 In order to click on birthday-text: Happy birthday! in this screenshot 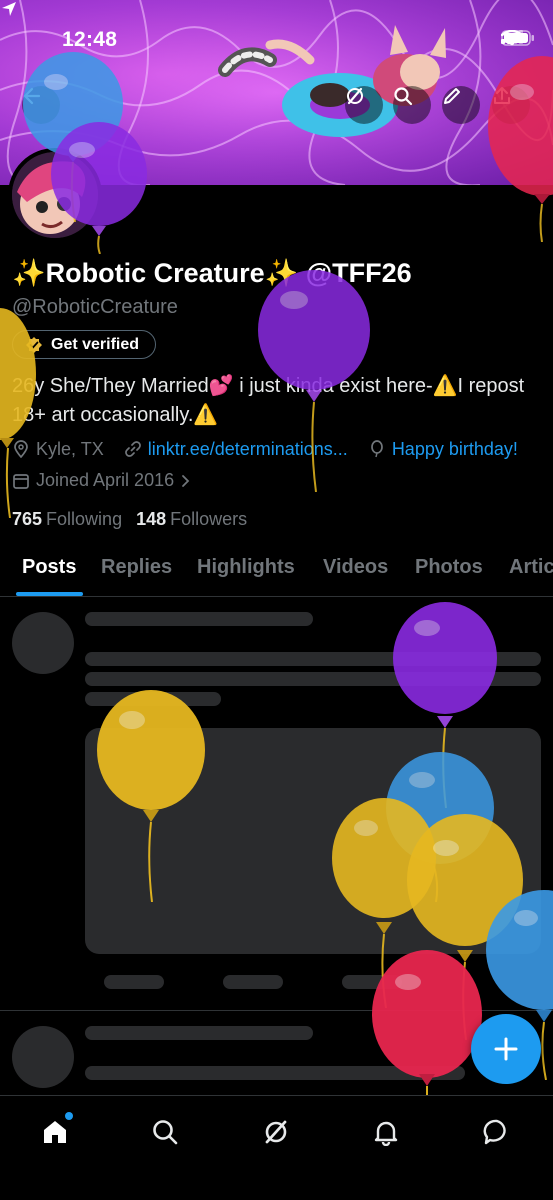, I will do `click(455, 449)`.